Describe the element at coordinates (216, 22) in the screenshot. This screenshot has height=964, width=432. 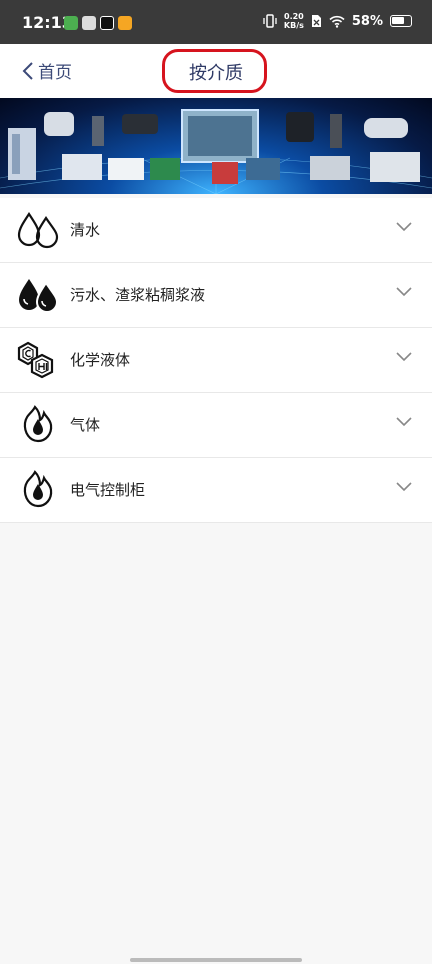
I see `status-bar: 12:13 0.20 KB/s 58%` at that location.